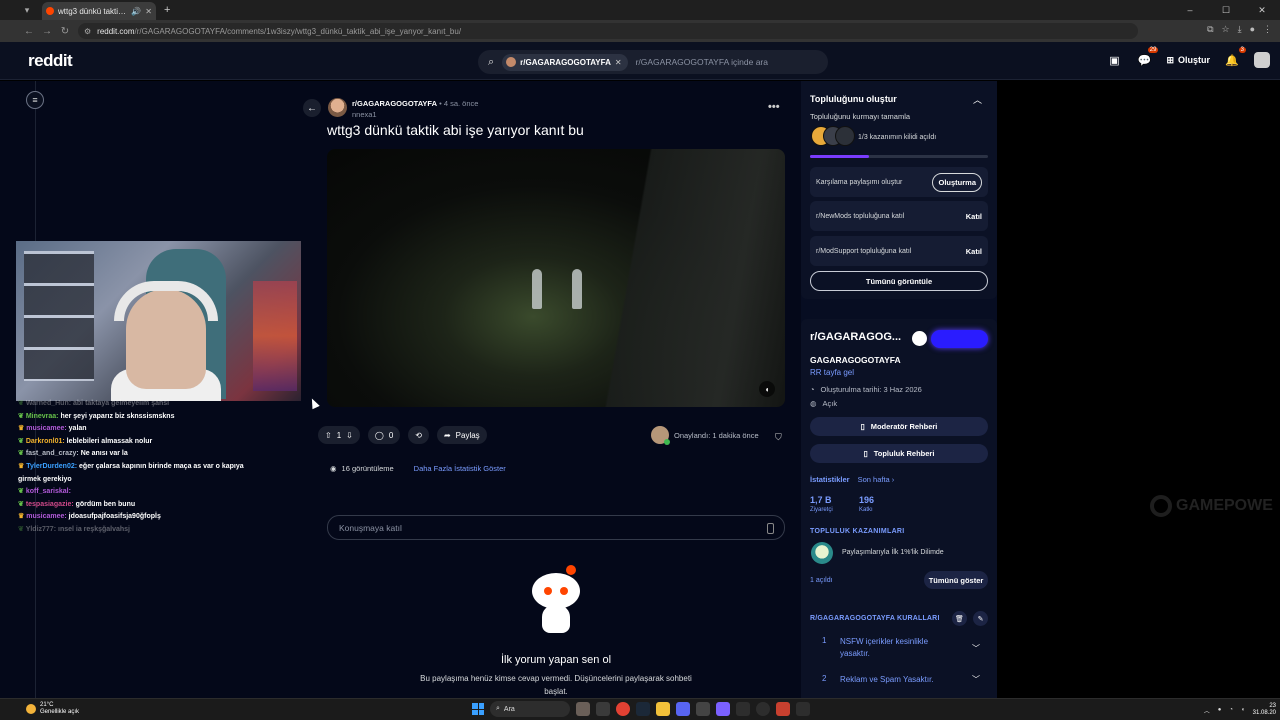 This screenshot has height=720, width=1280. I want to click on view-all-button: Tümünü görüntüle, so click(899, 281).